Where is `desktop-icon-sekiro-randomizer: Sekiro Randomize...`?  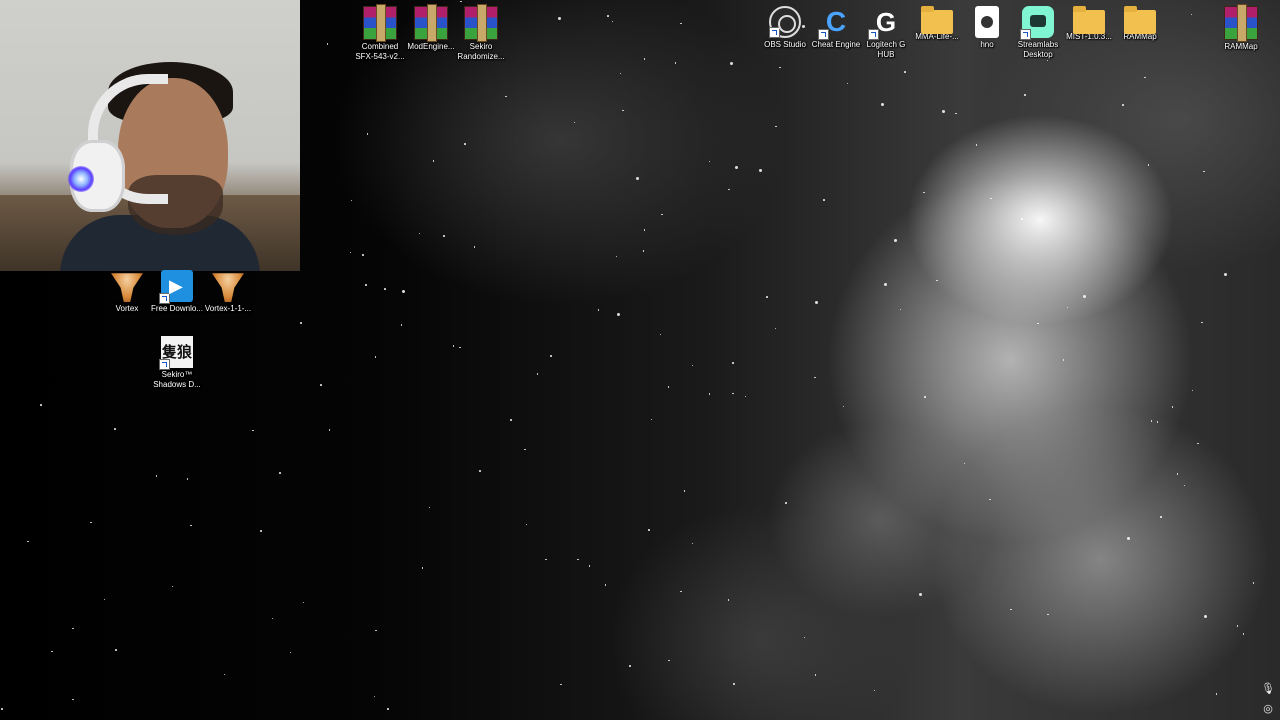 desktop-icon-sekiro-randomizer: Sekiro Randomize... is located at coordinates (481, 32).